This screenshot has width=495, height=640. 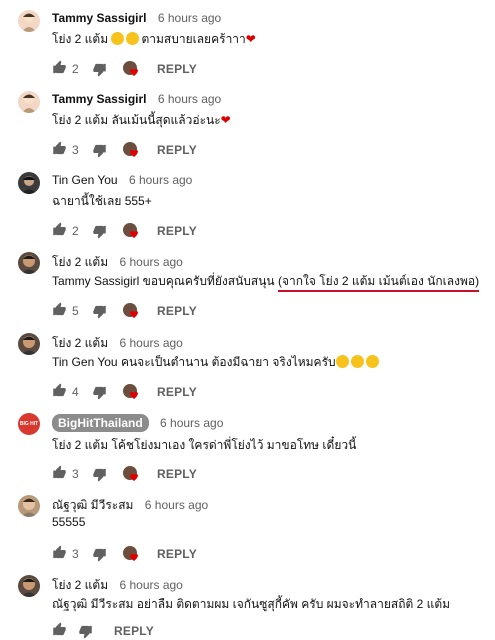 I want to click on avatar-text: BIG HIT, so click(x=29, y=424).